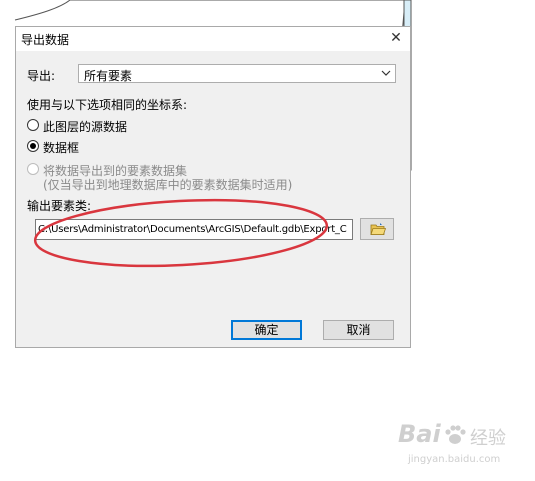 This screenshot has height=481, width=535. Describe the element at coordinates (61, 148) in the screenshot. I see `radio-data-frame-label: 数据框` at that location.